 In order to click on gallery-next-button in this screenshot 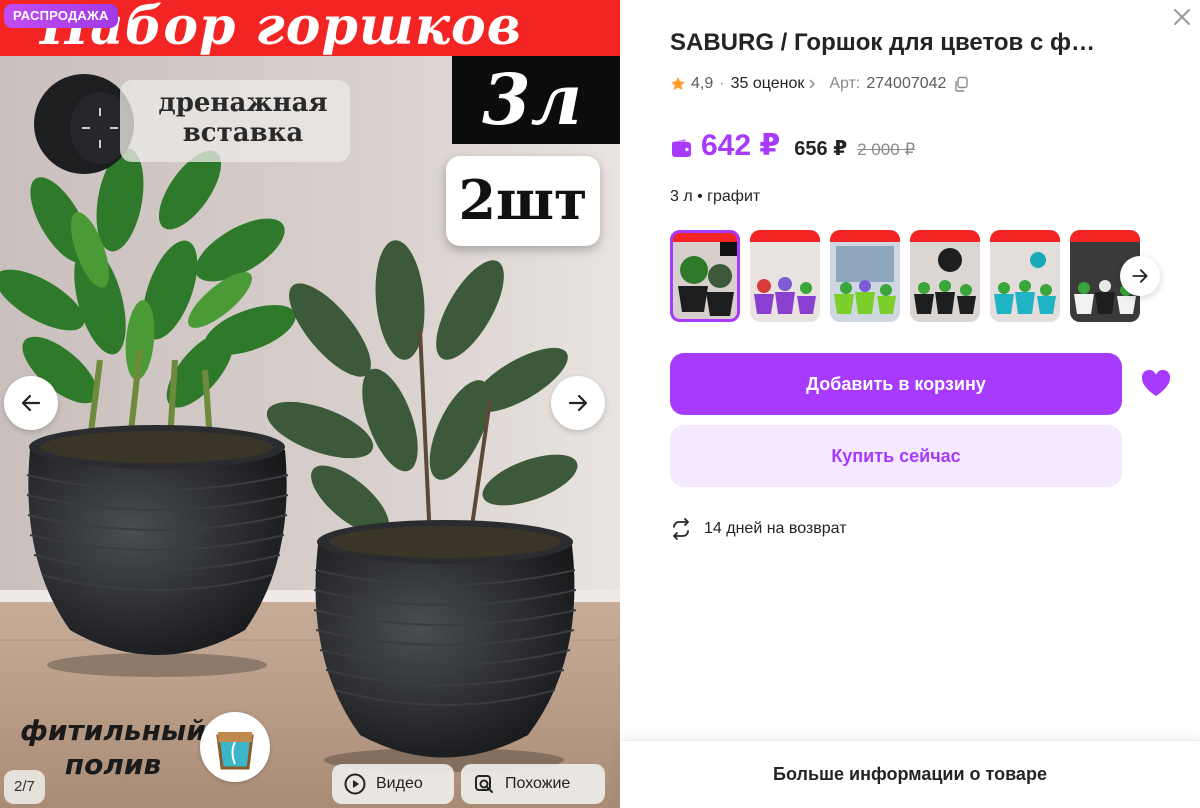, I will do `click(578, 403)`.